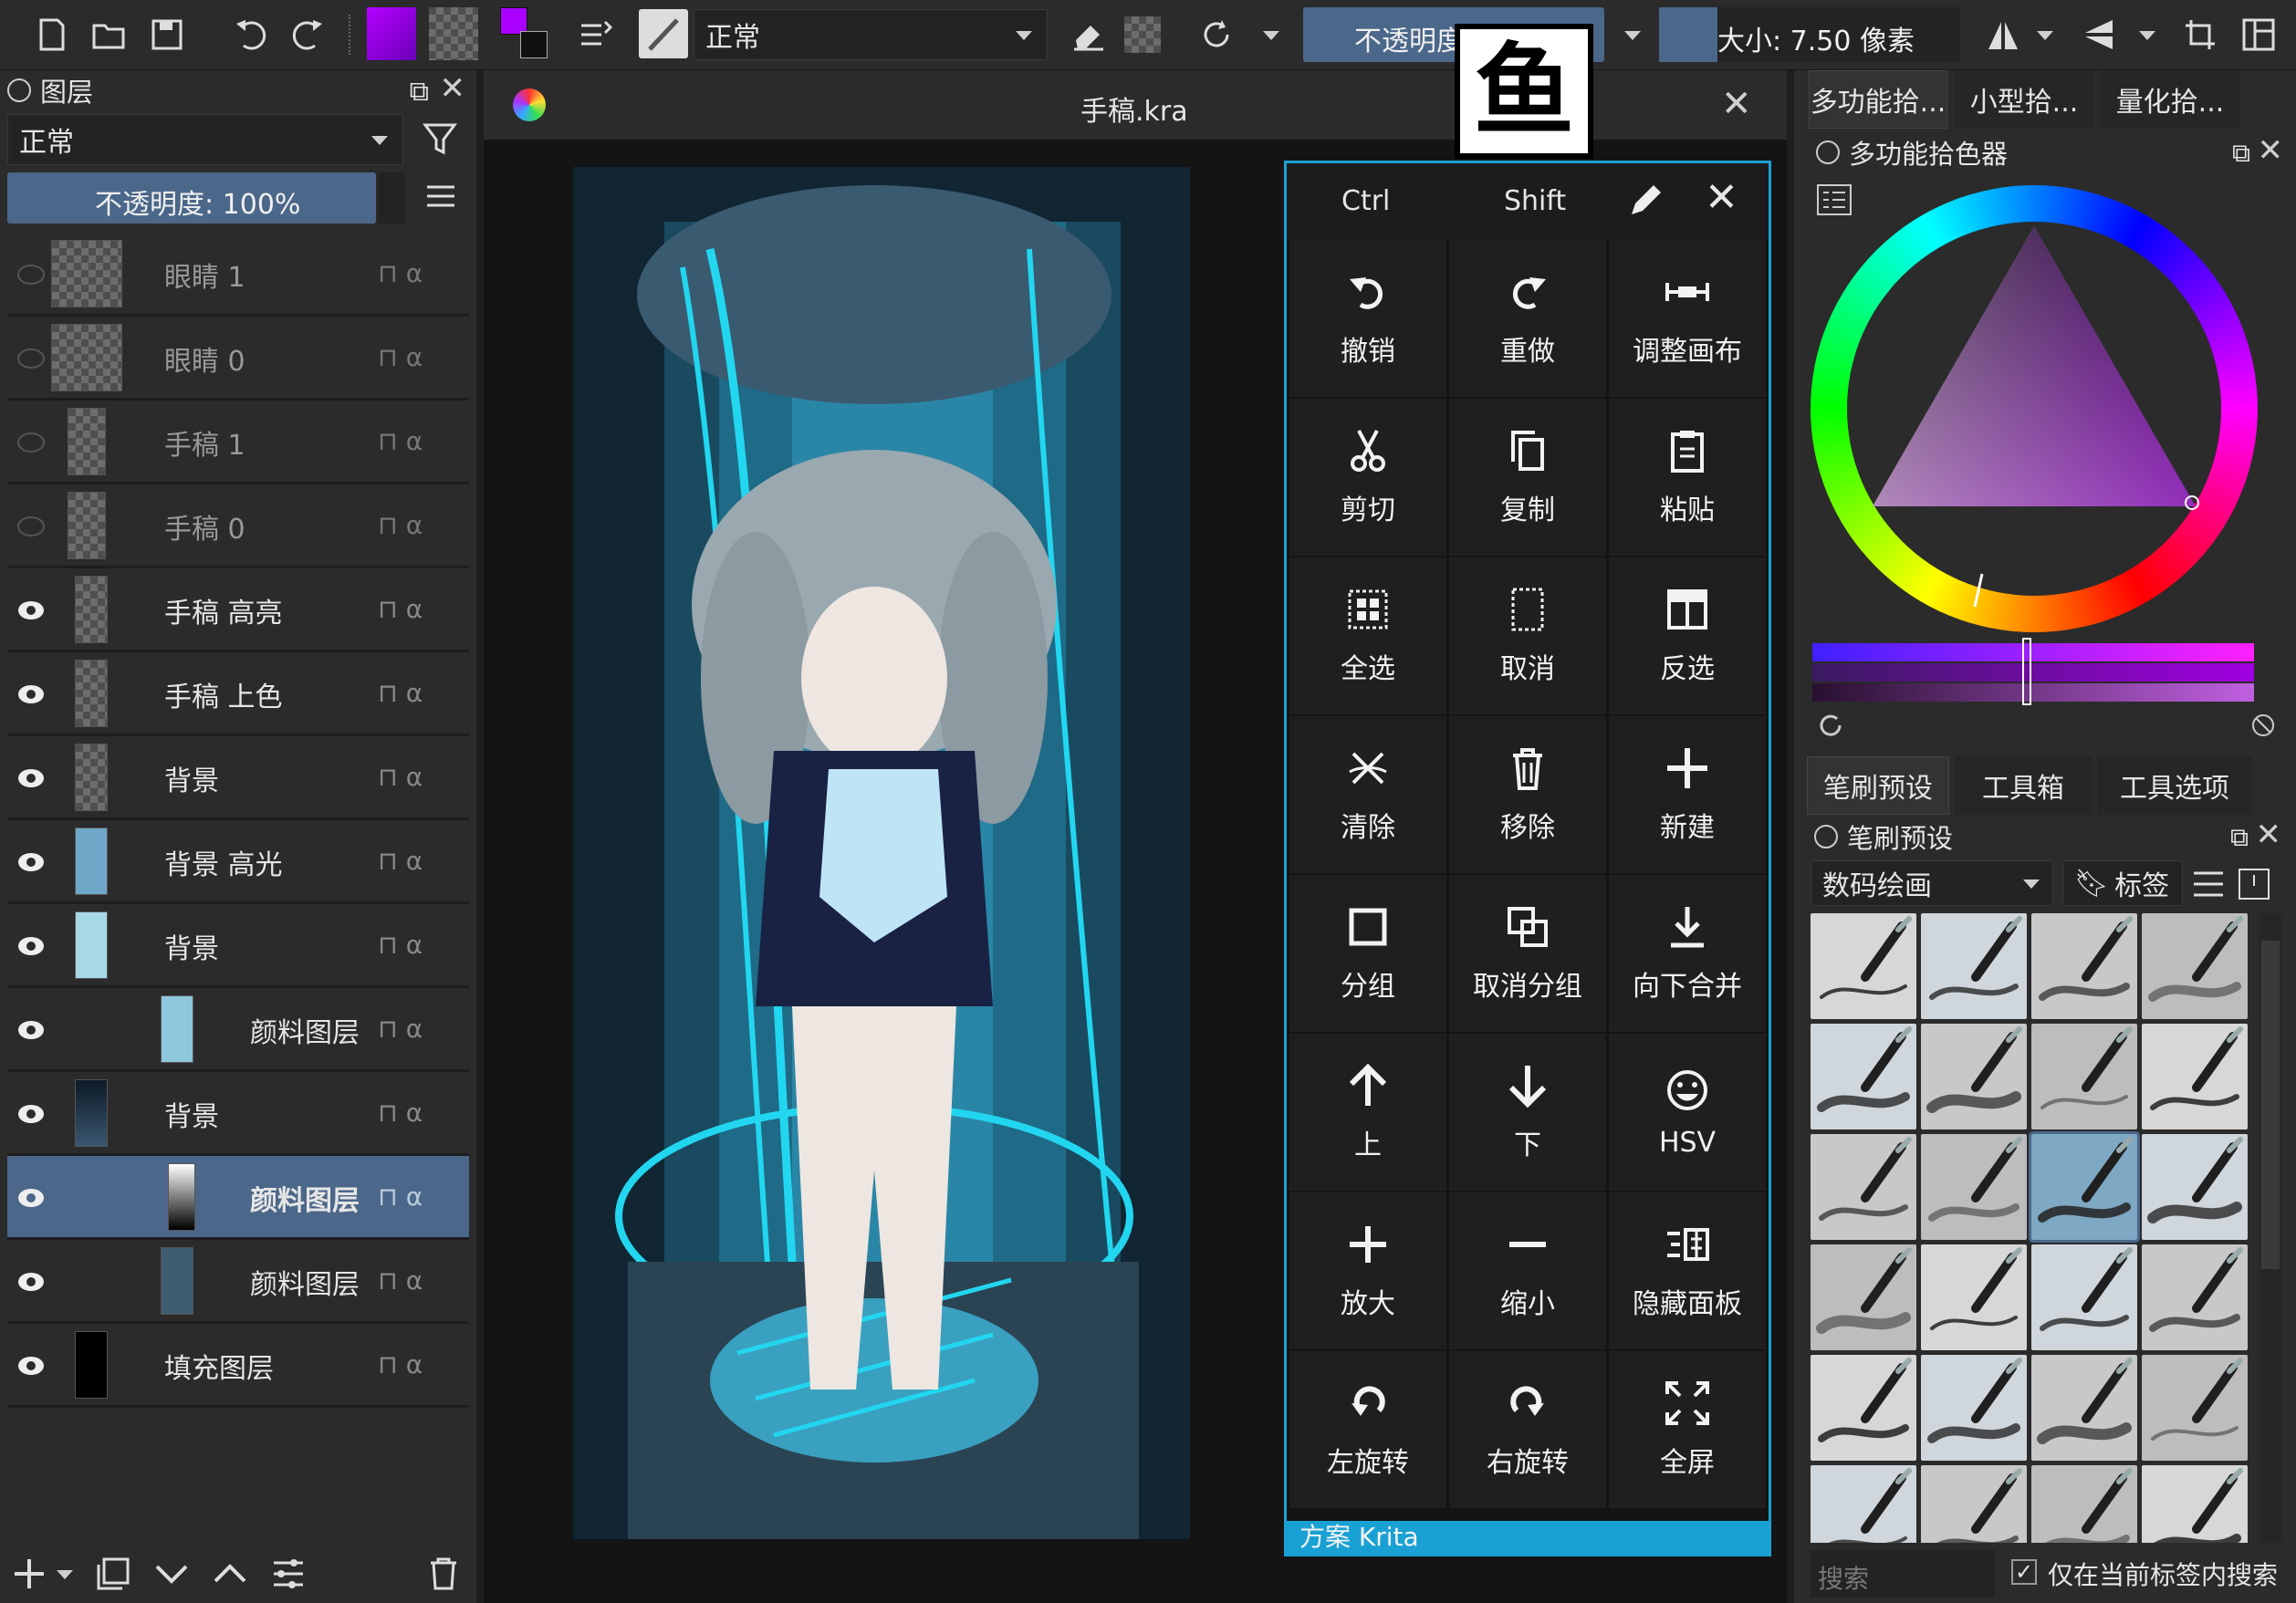 This screenshot has height=1603, width=2296. I want to click on color-swatches, so click(526, 33).